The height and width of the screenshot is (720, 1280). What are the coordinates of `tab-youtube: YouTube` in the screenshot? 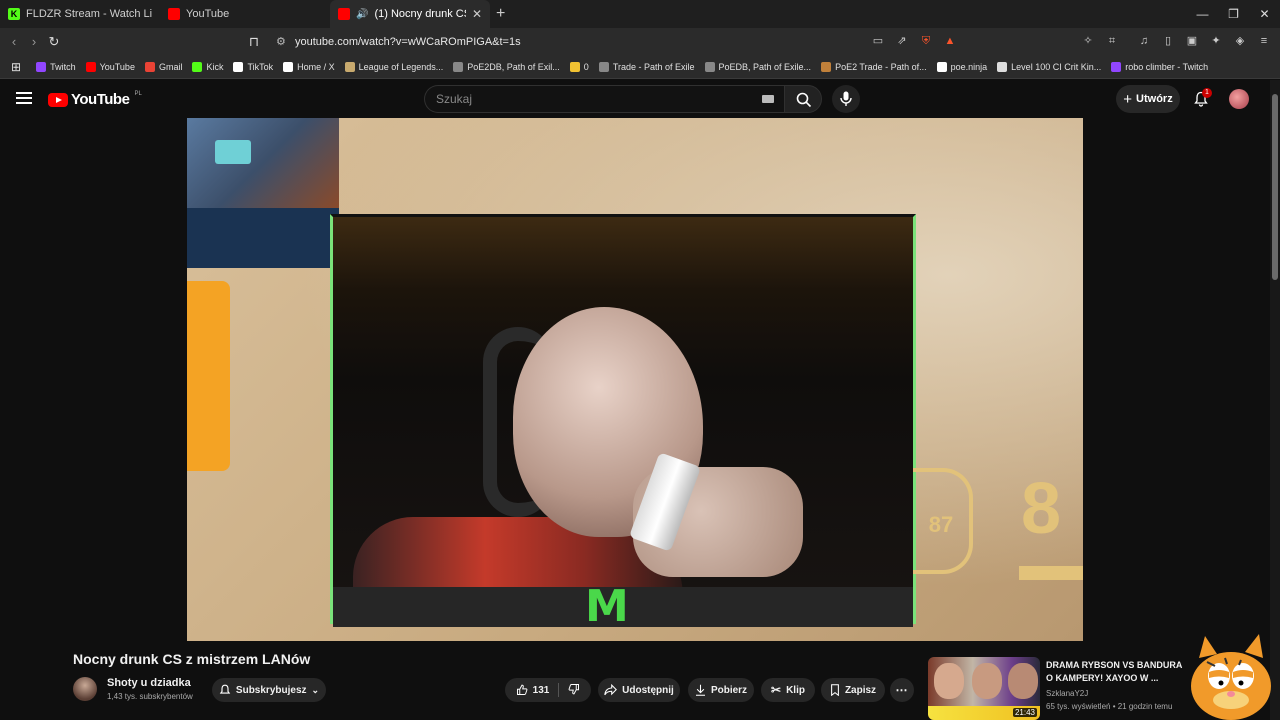 It's located at (240, 14).